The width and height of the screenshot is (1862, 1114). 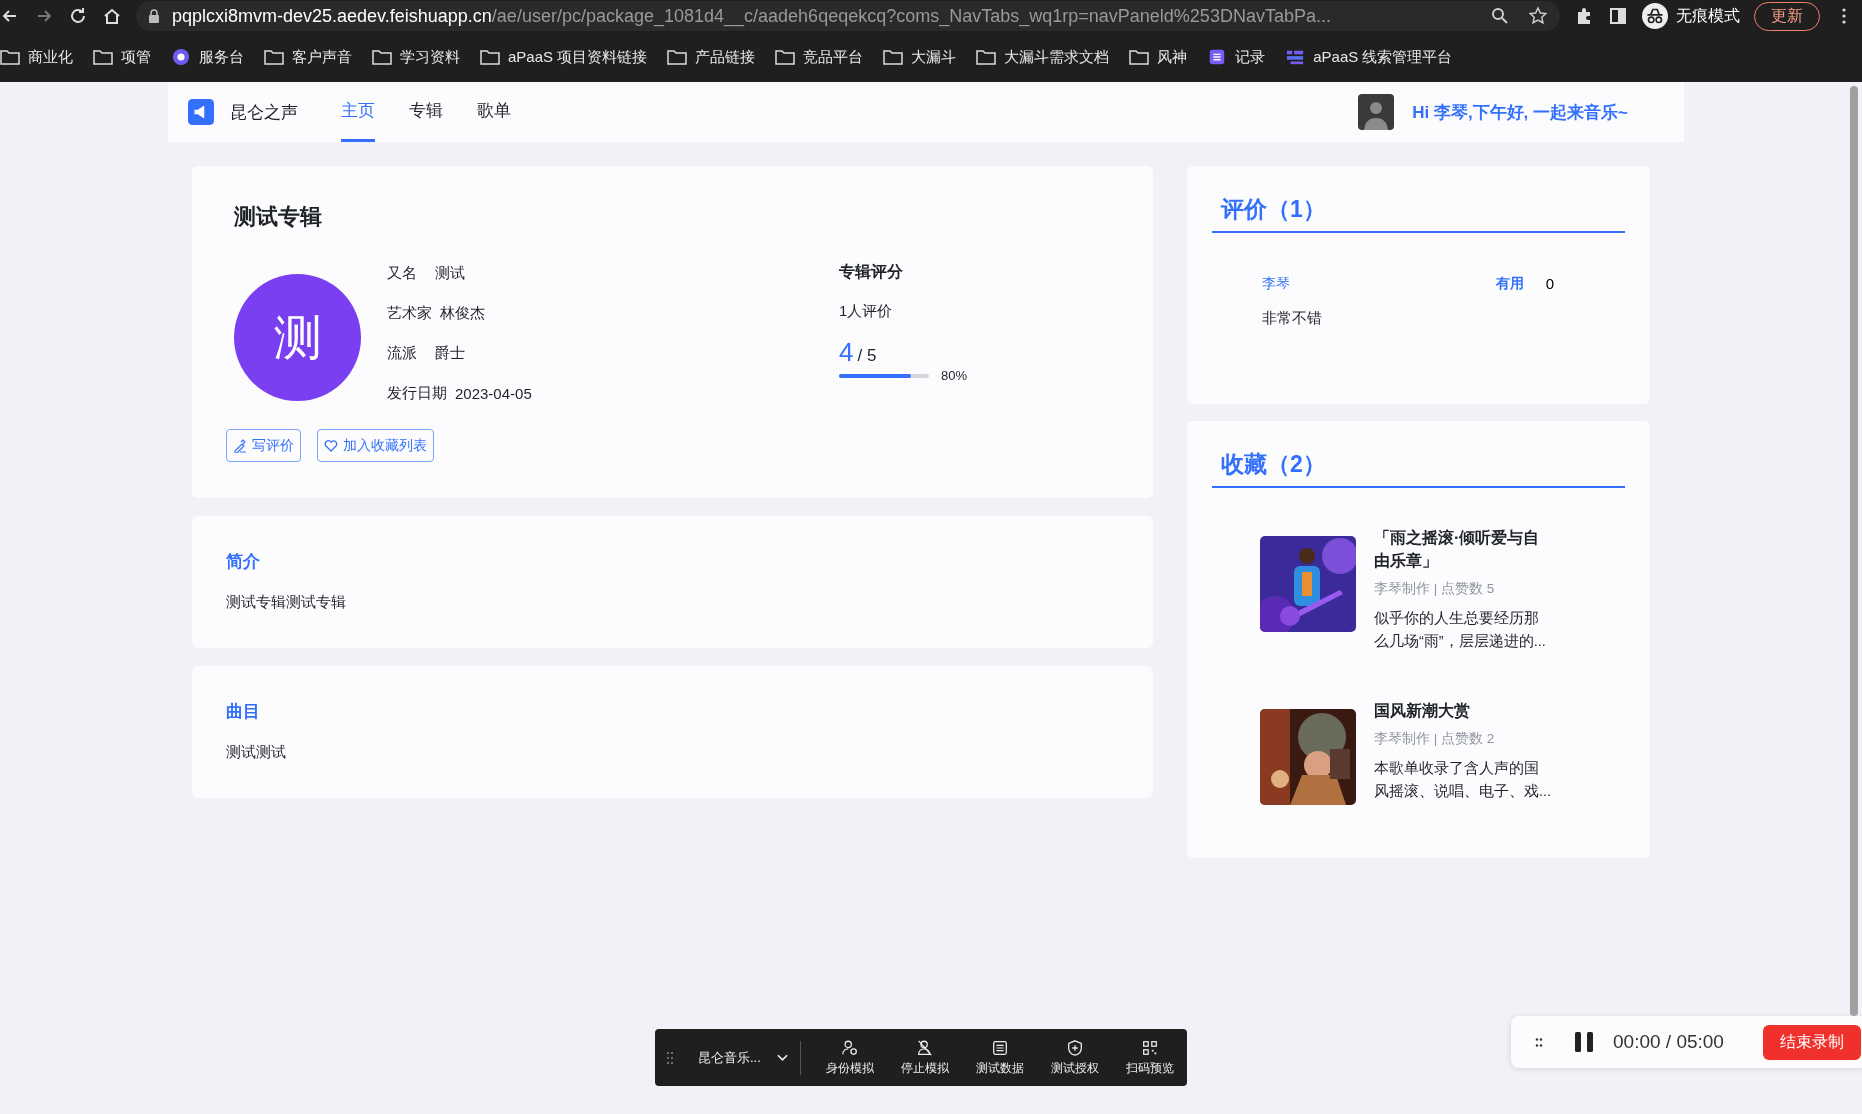 What do you see at coordinates (850, 1057) in the screenshot?
I see `toolbar-button: 身份模拟` at bounding box center [850, 1057].